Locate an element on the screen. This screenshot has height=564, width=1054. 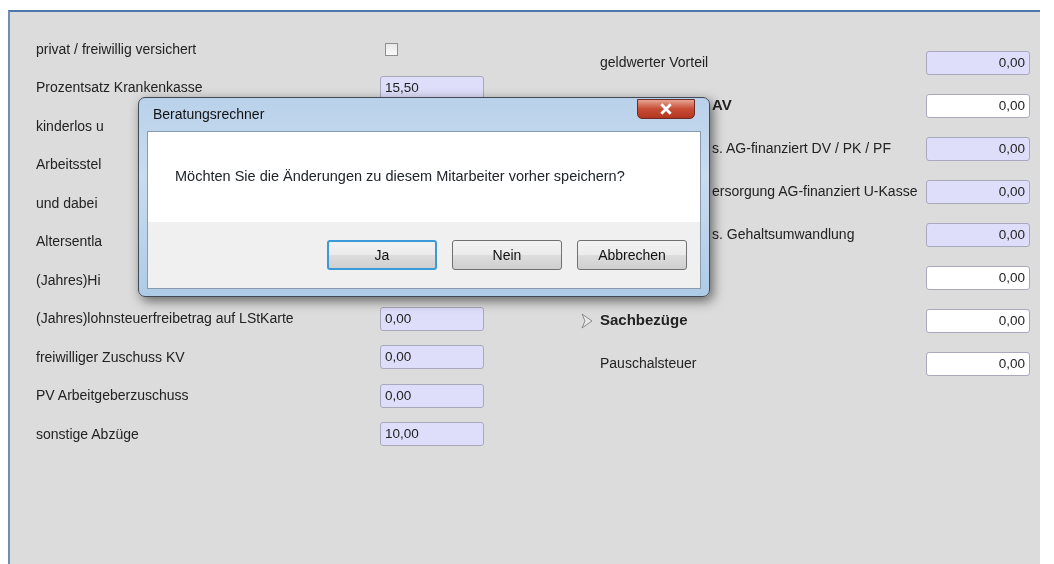
dialog-message: Möchten Sie die Änderungen zu diesem Mitarbeiter vorher speichern? is located at coordinates (400, 177).